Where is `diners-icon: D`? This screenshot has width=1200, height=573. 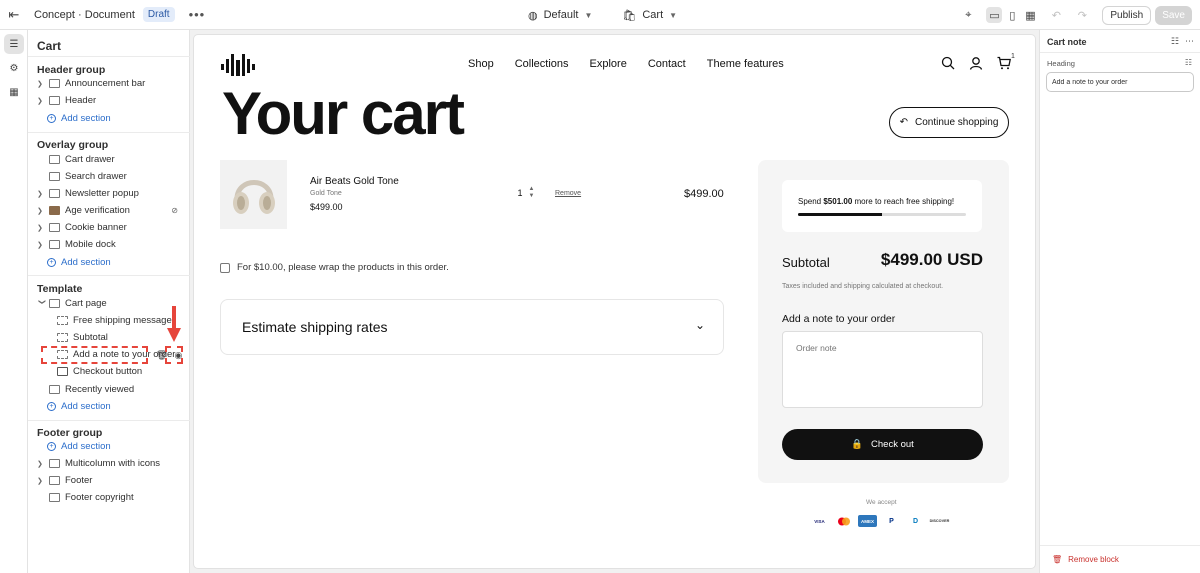
diners-icon: D is located at coordinates (915, 521).